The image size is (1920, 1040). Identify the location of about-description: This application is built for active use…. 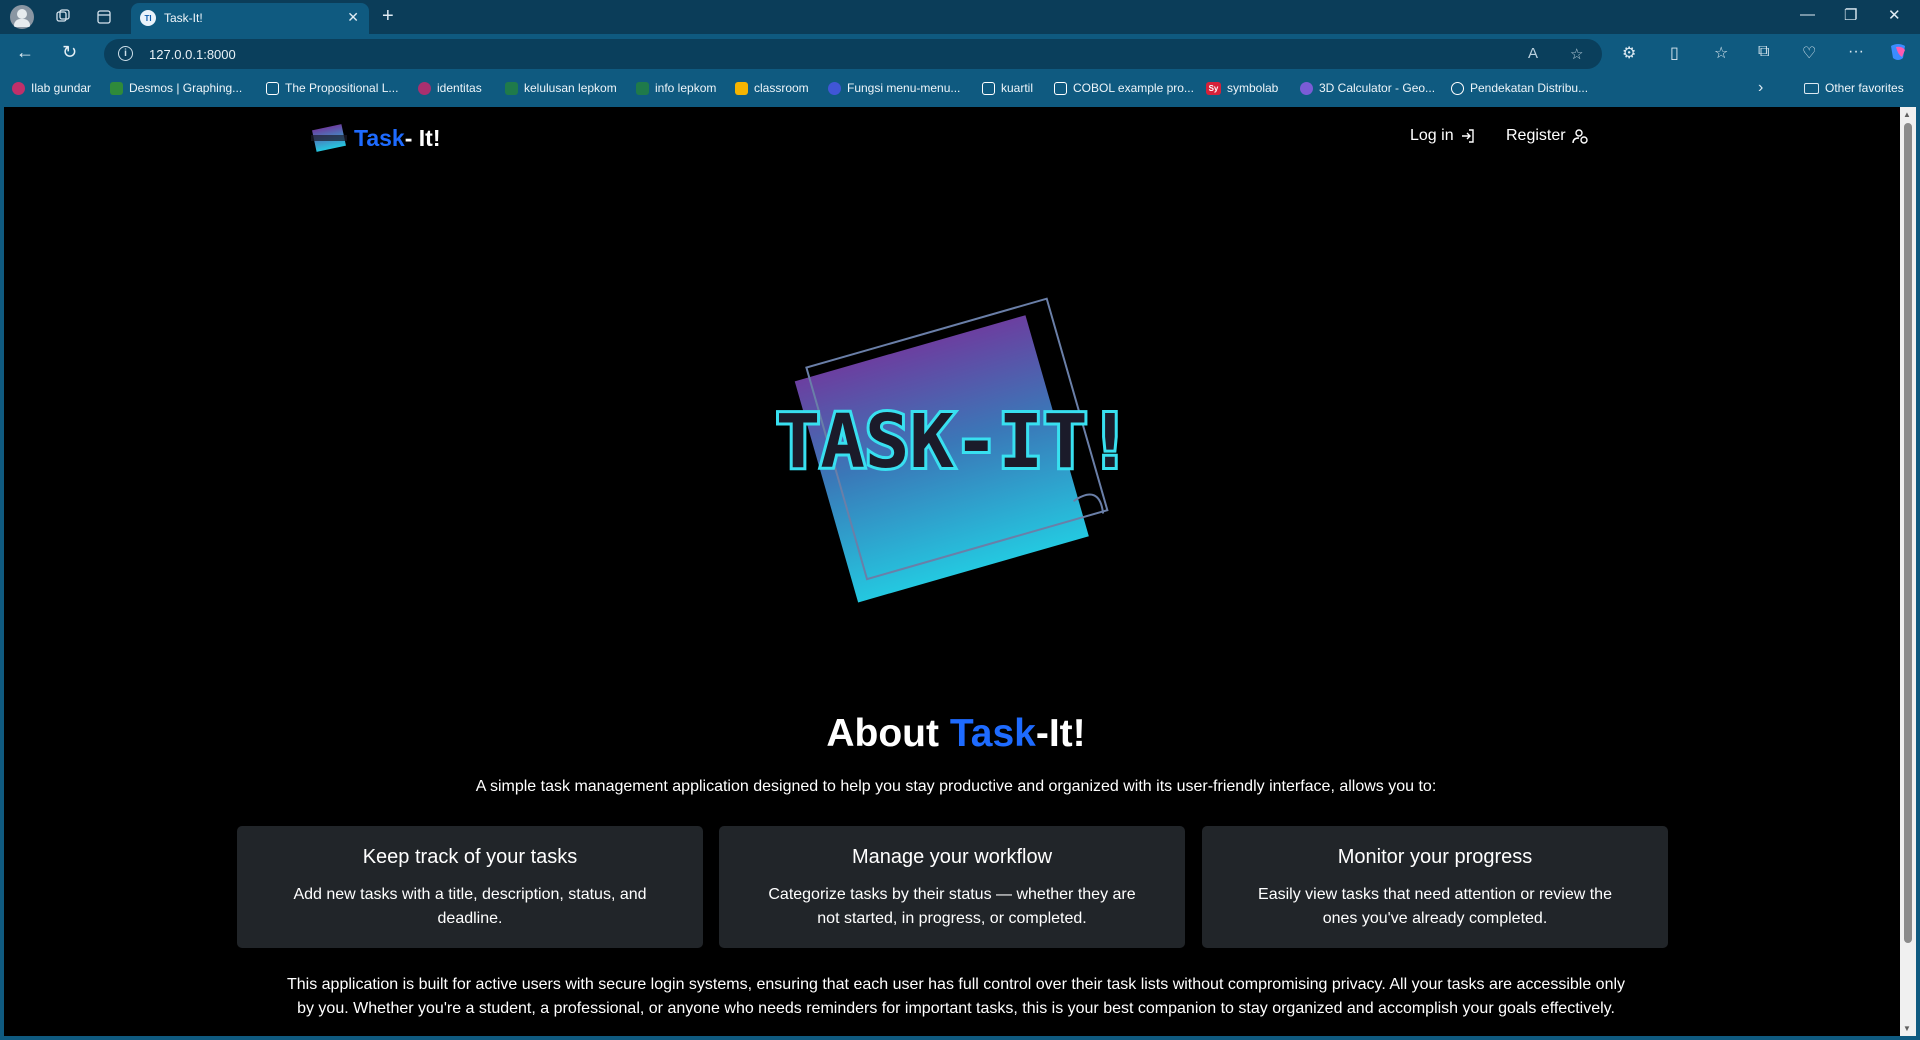
(956, 996).